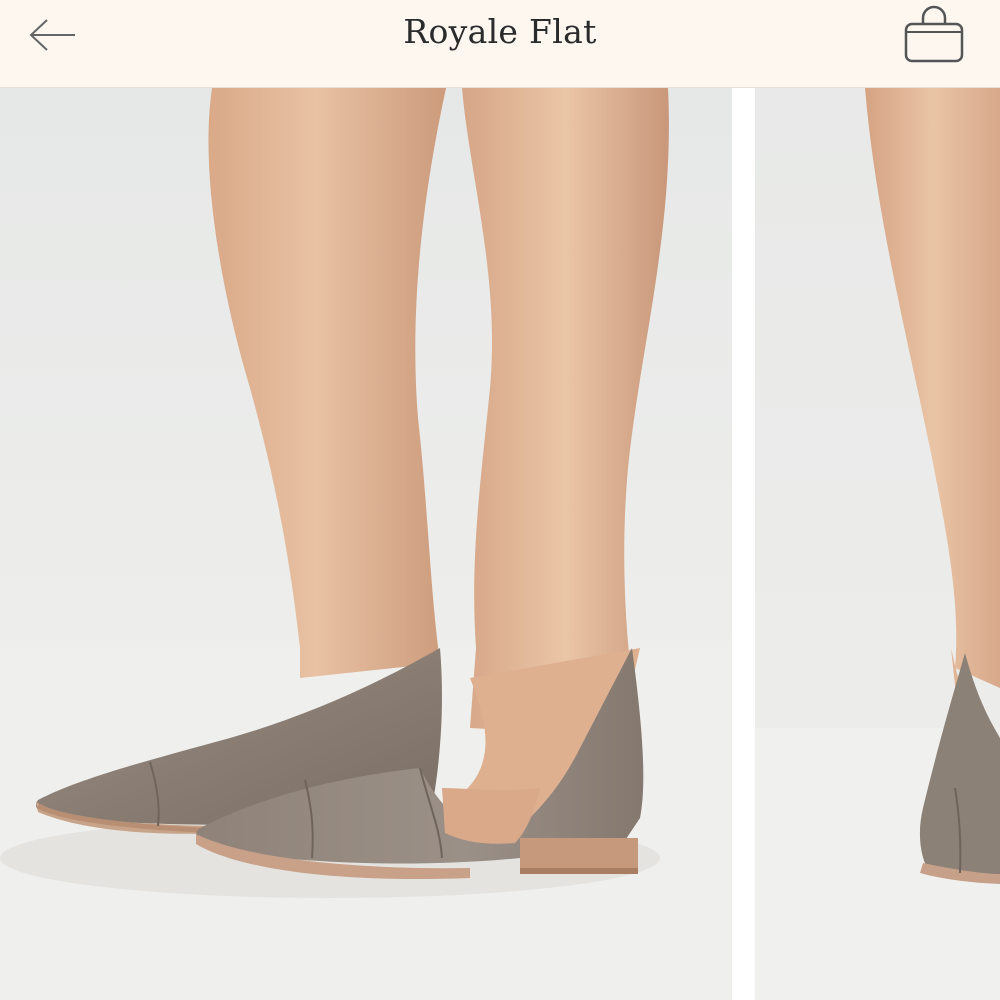  I want to click on top-nav-bar: Royale Flat, so click(500, 44).